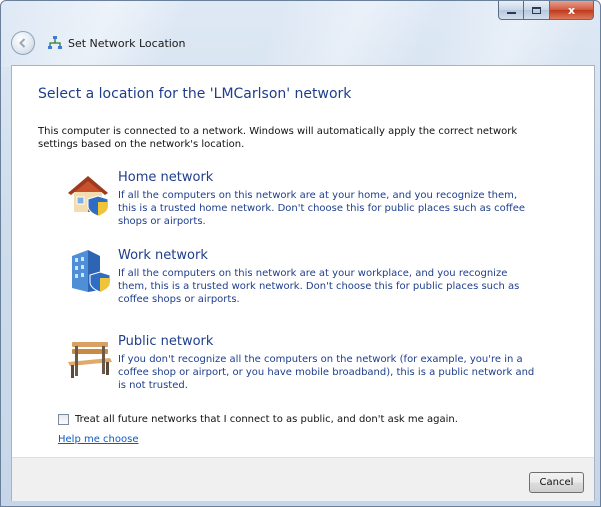  What do you see at coordinates (55, 42) in the screenshot?
I see `network-icon` at bounding box center [55, 42].